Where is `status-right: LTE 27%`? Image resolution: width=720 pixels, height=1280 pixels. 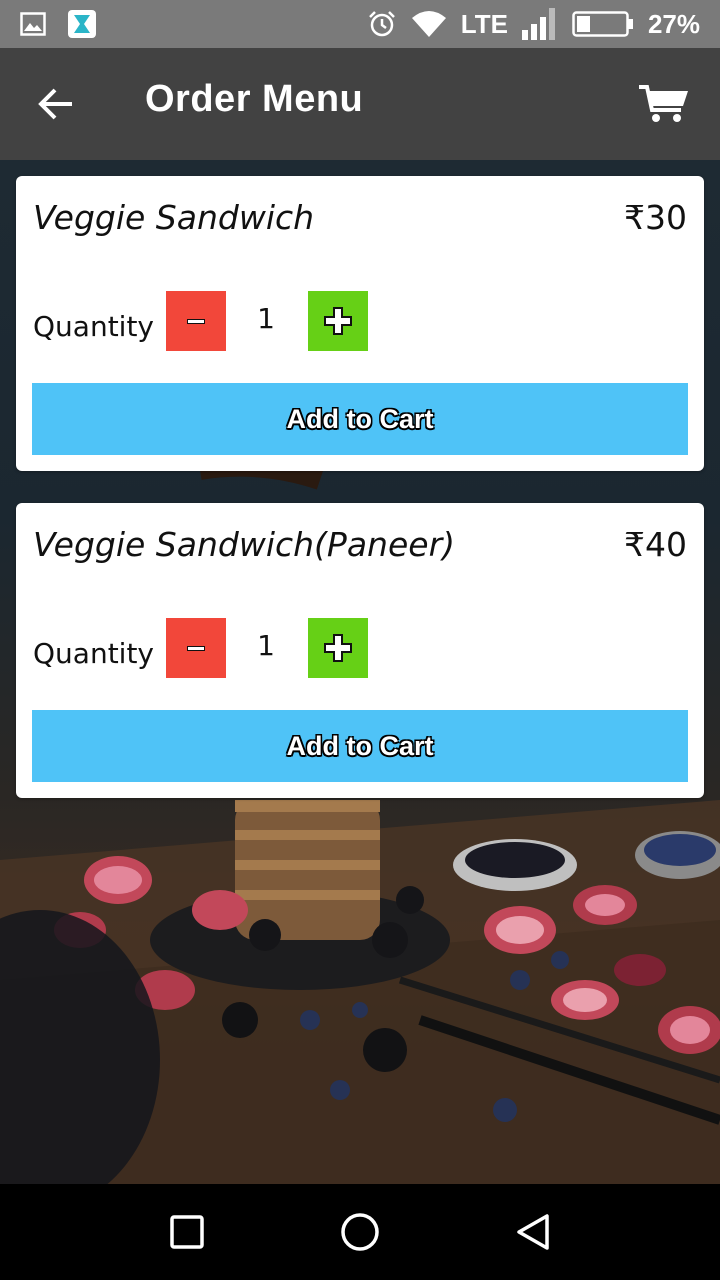
status-right: LTE 27% is located at coordinates (533, 24).